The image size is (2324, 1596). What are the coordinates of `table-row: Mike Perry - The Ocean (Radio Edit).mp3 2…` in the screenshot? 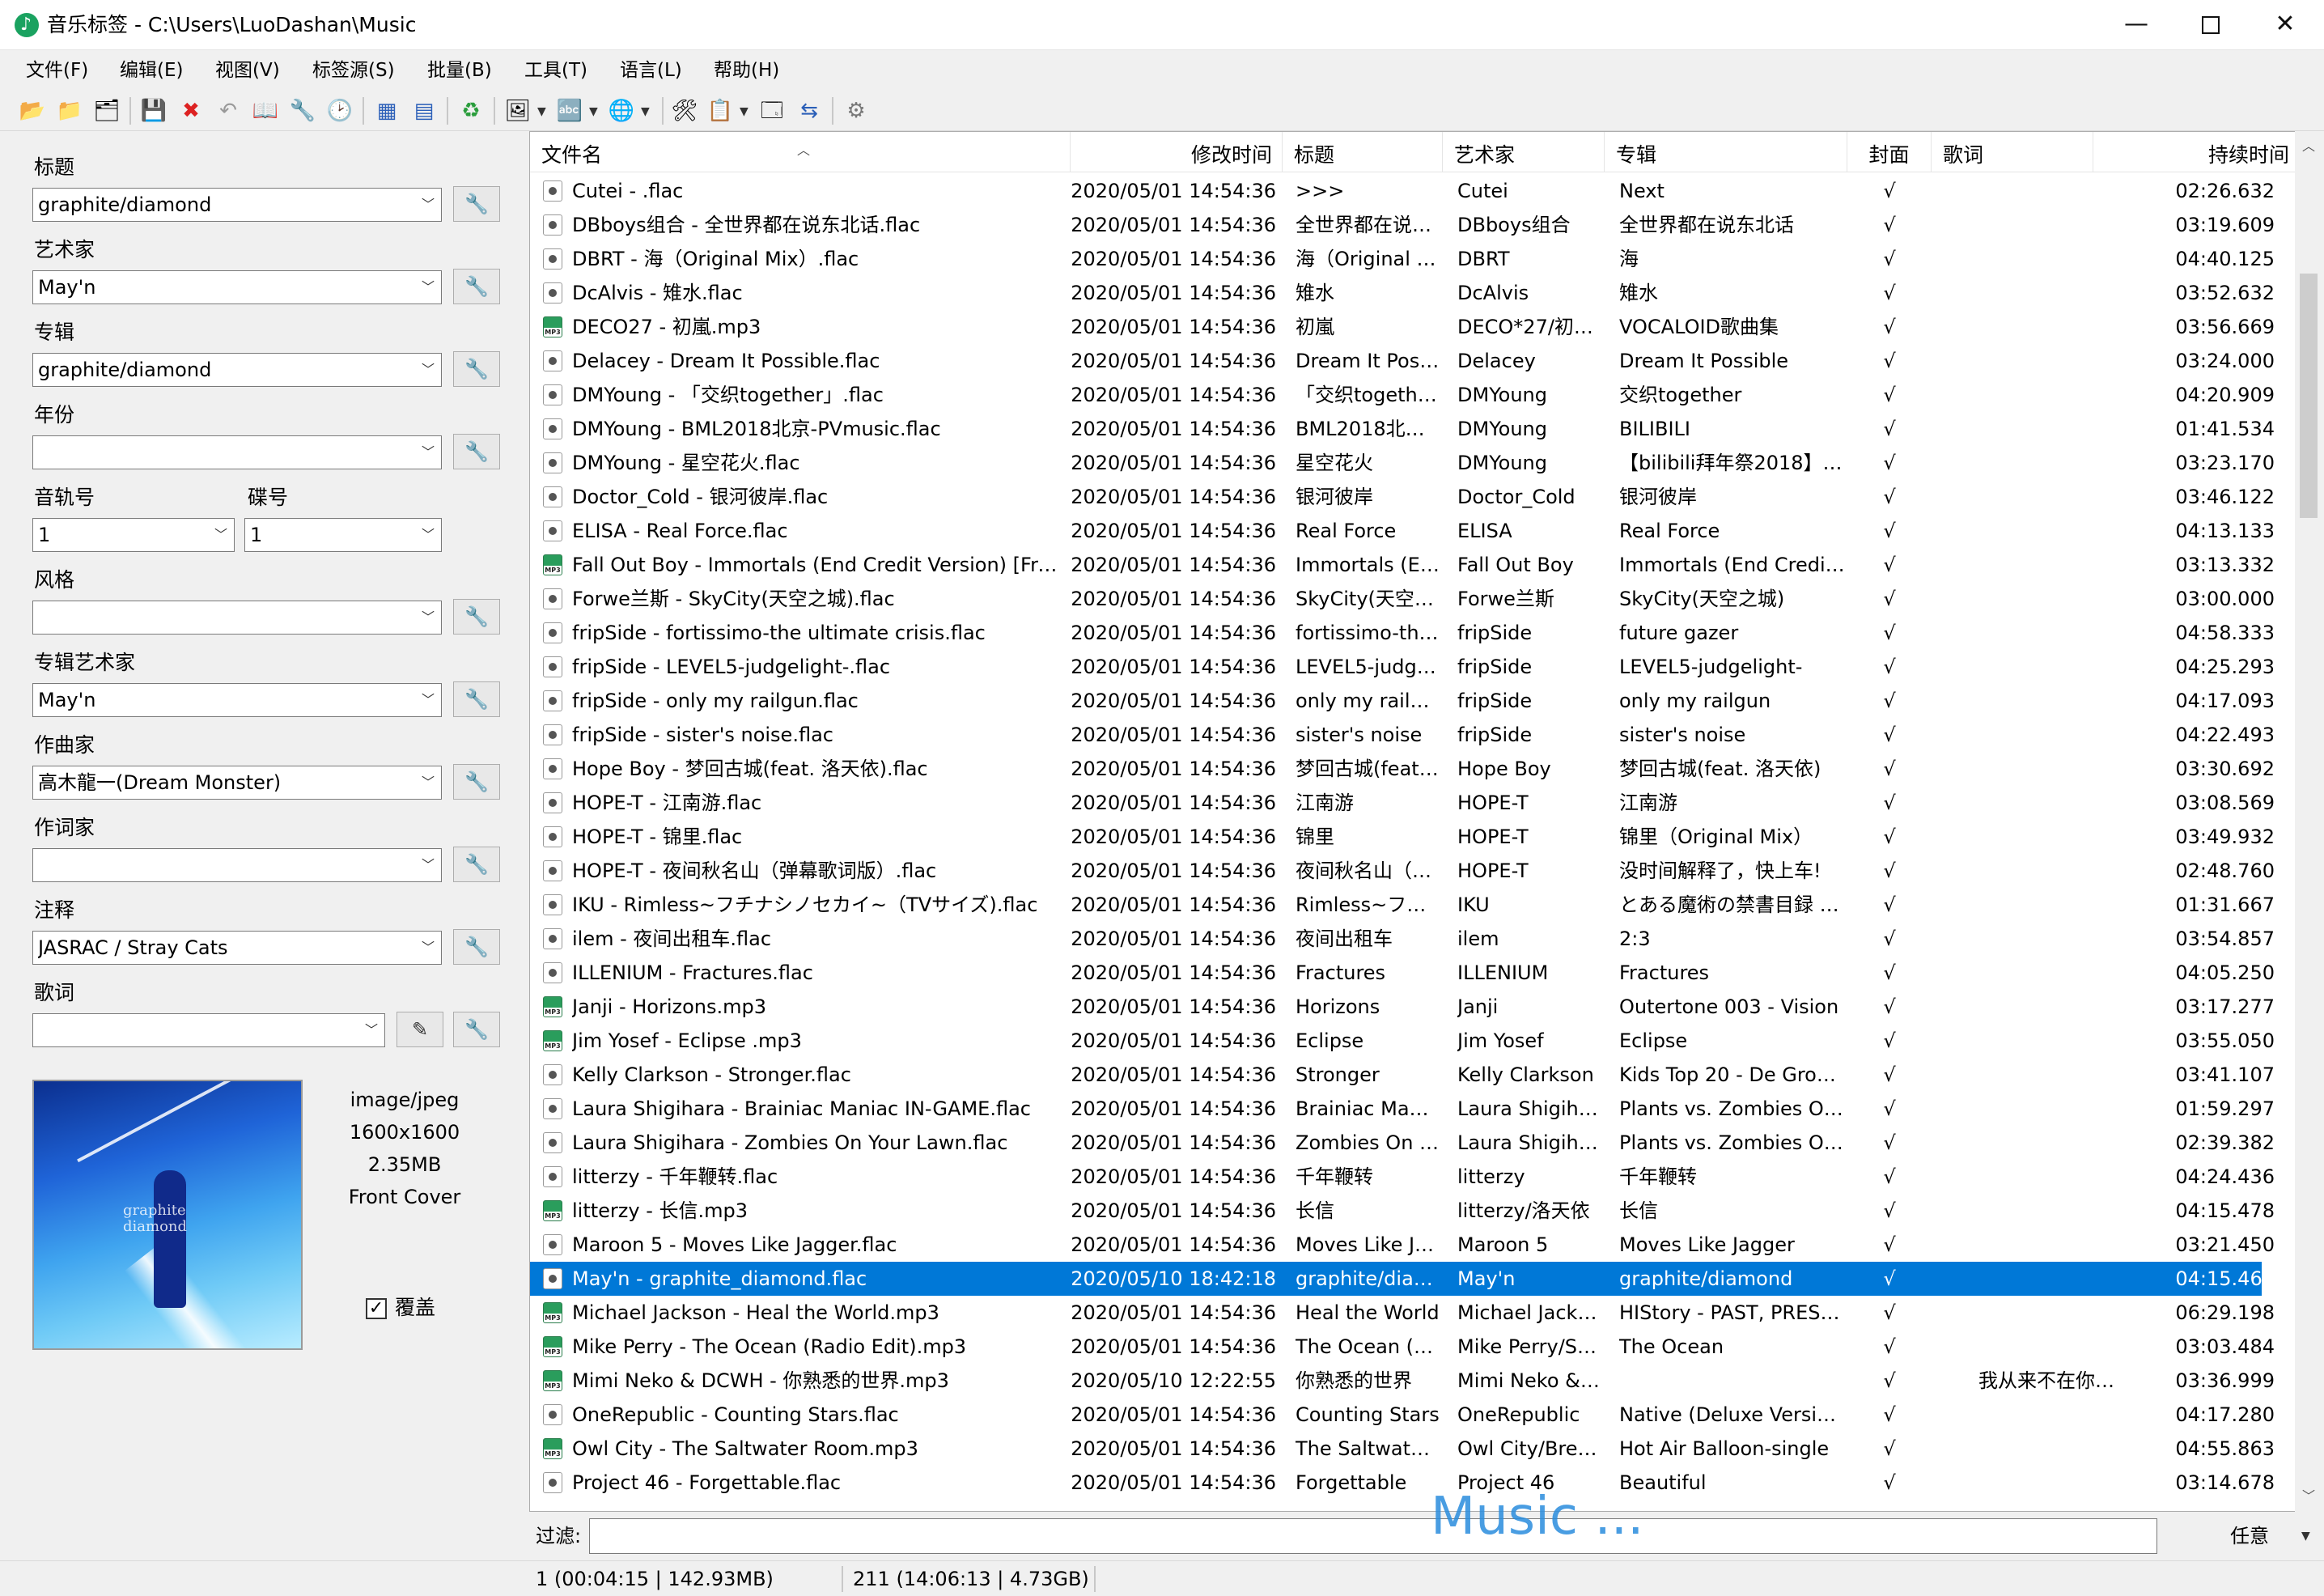 It's located at (1403, 1347).